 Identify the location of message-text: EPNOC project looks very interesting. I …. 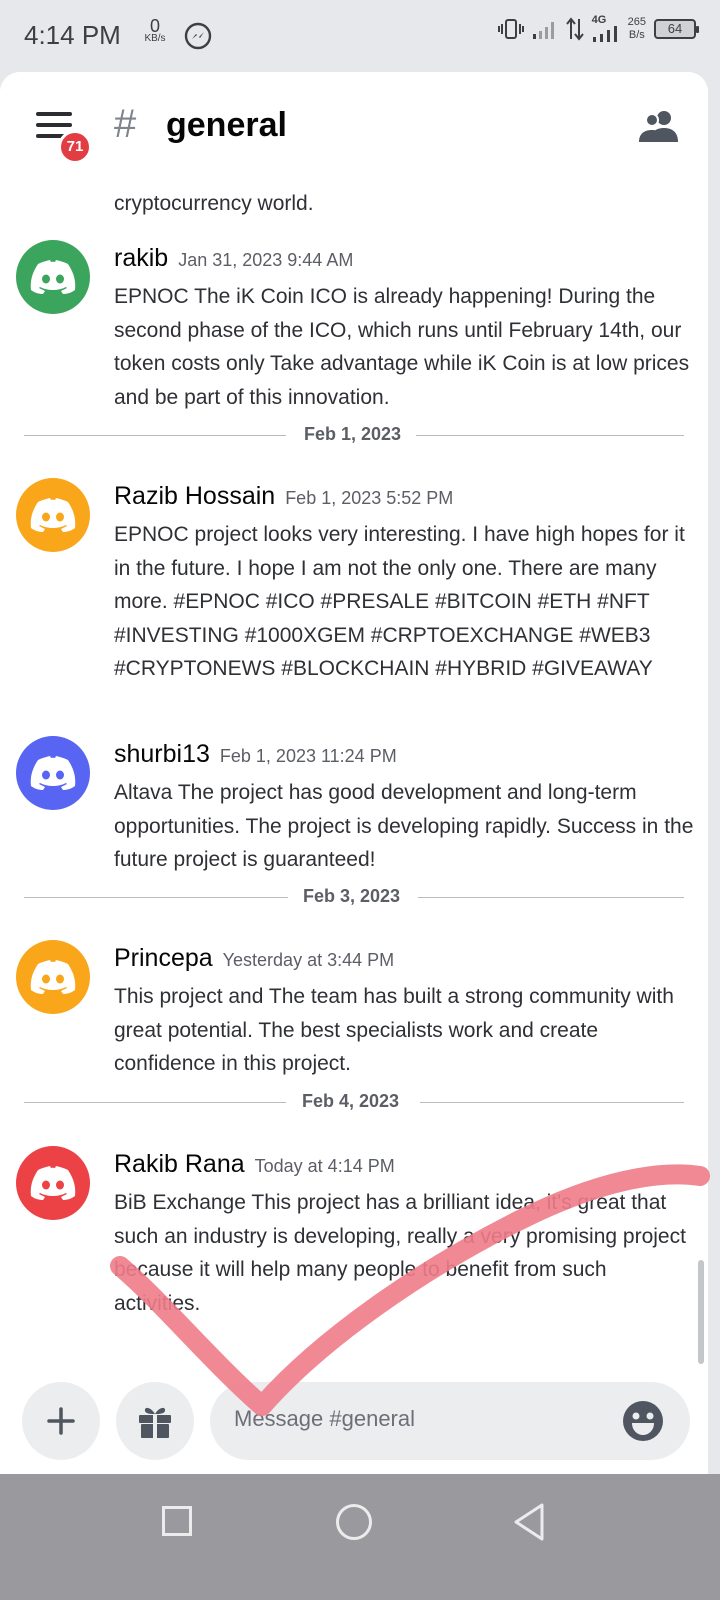
(399, 601).